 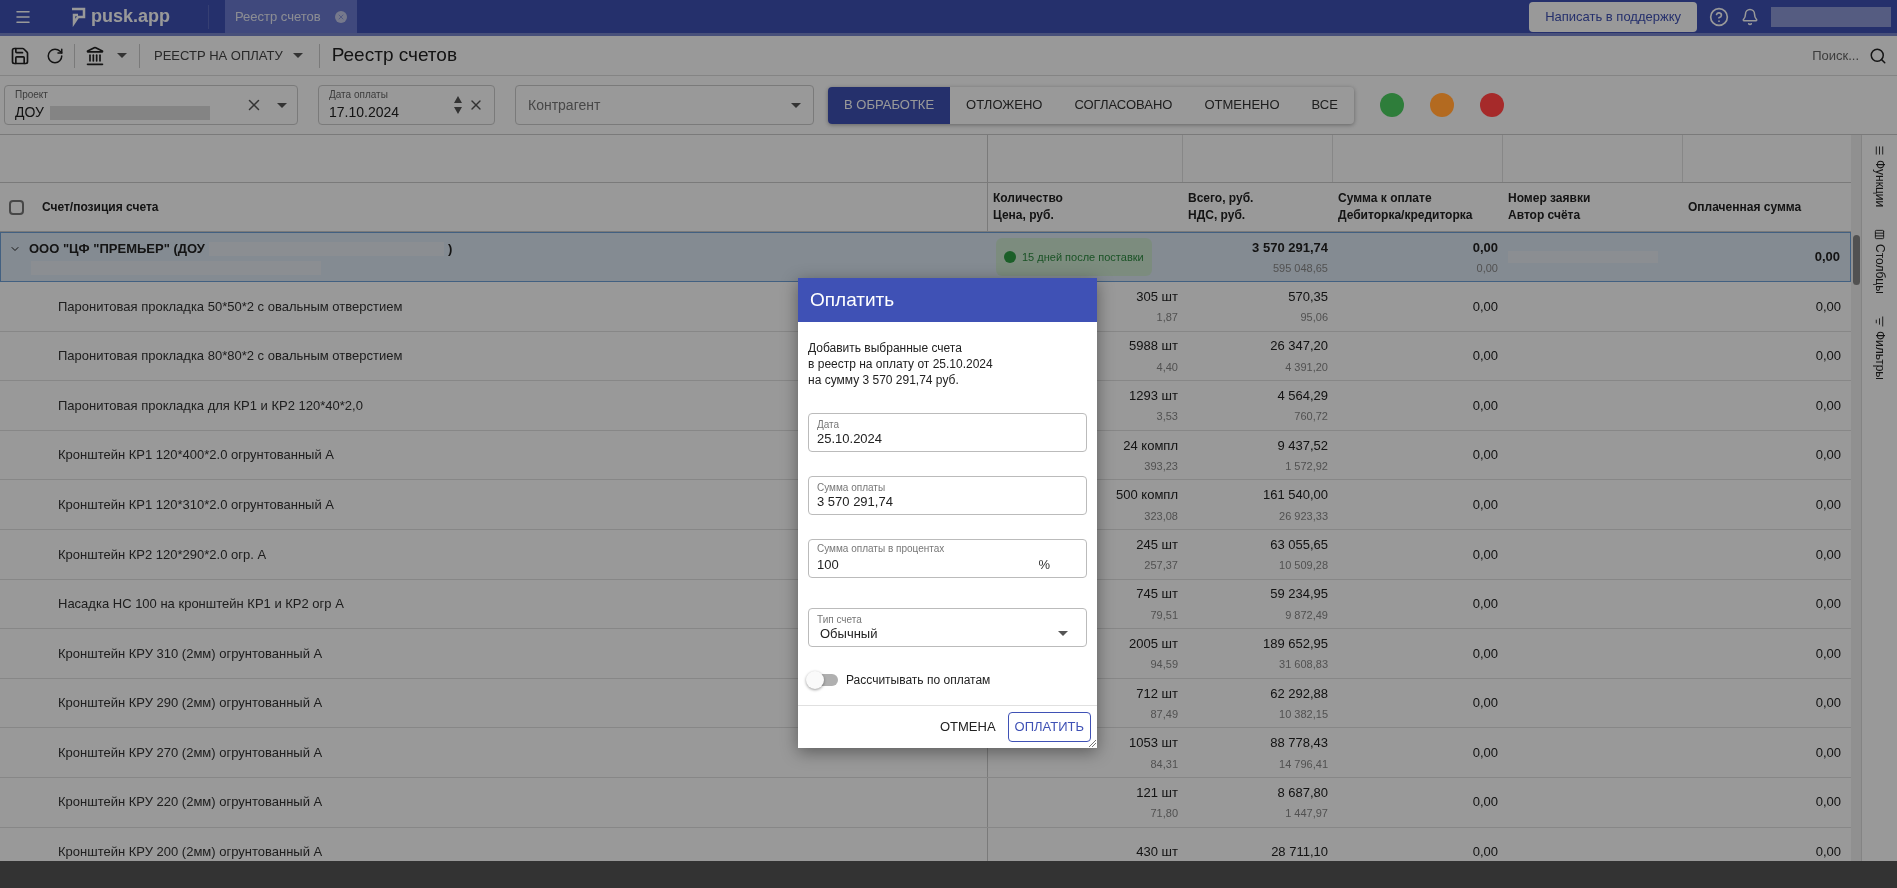 What do you see at coordinates (1153, 346) in the screenshot?
I see `quantity-value: 5988 шт` at bounding box center [1153, 346].